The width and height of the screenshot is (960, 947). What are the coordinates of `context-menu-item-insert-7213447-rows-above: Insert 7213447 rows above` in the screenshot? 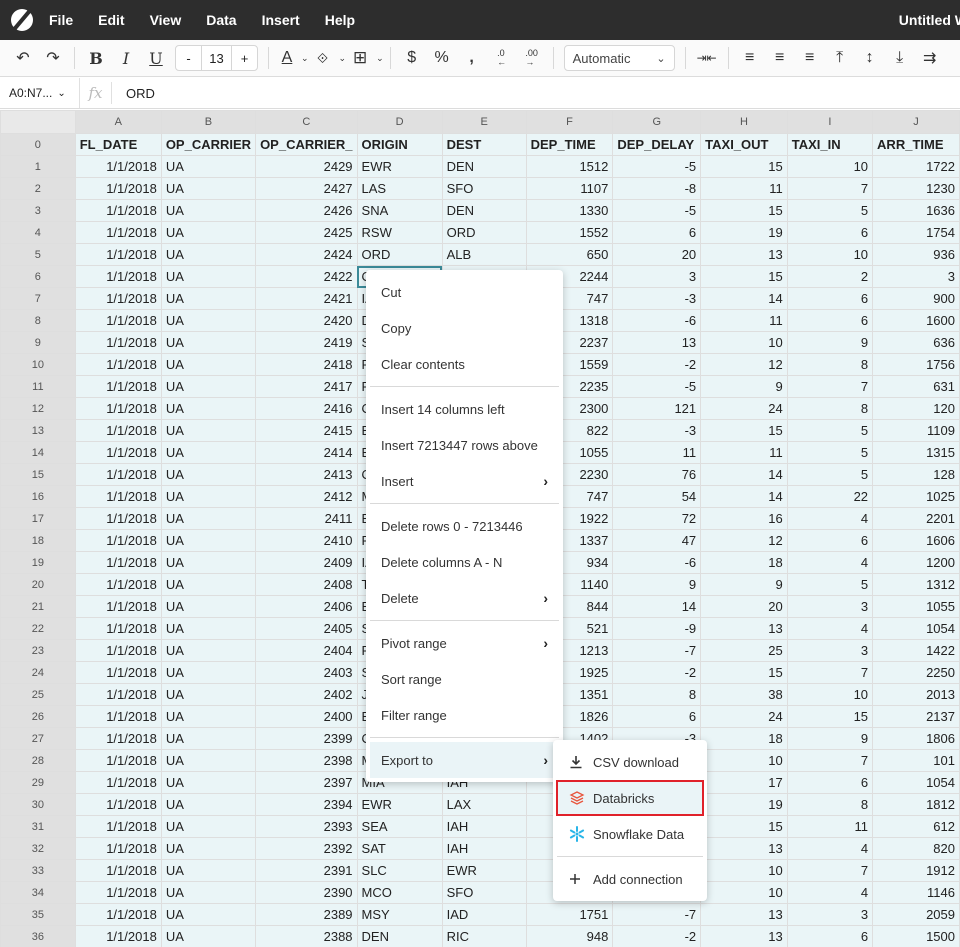 It's located at (464, 445).